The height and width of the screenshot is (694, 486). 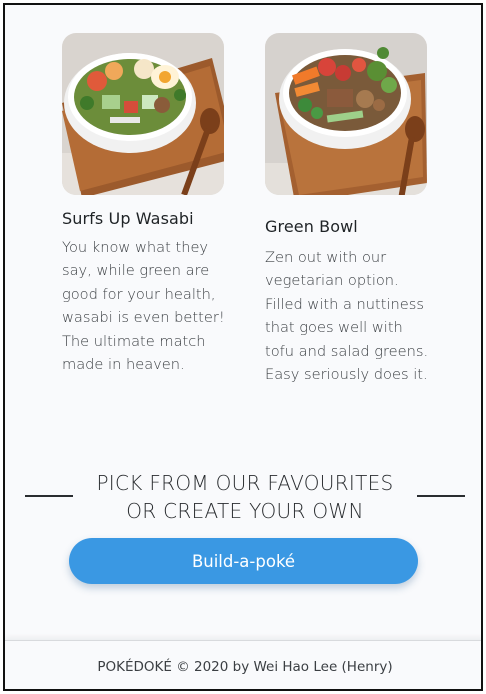 What do you see at coordinates (128, 218) in the screenshot?
I see `card-title: Surfs Up Wasabi` at bounding box center [128, 218].